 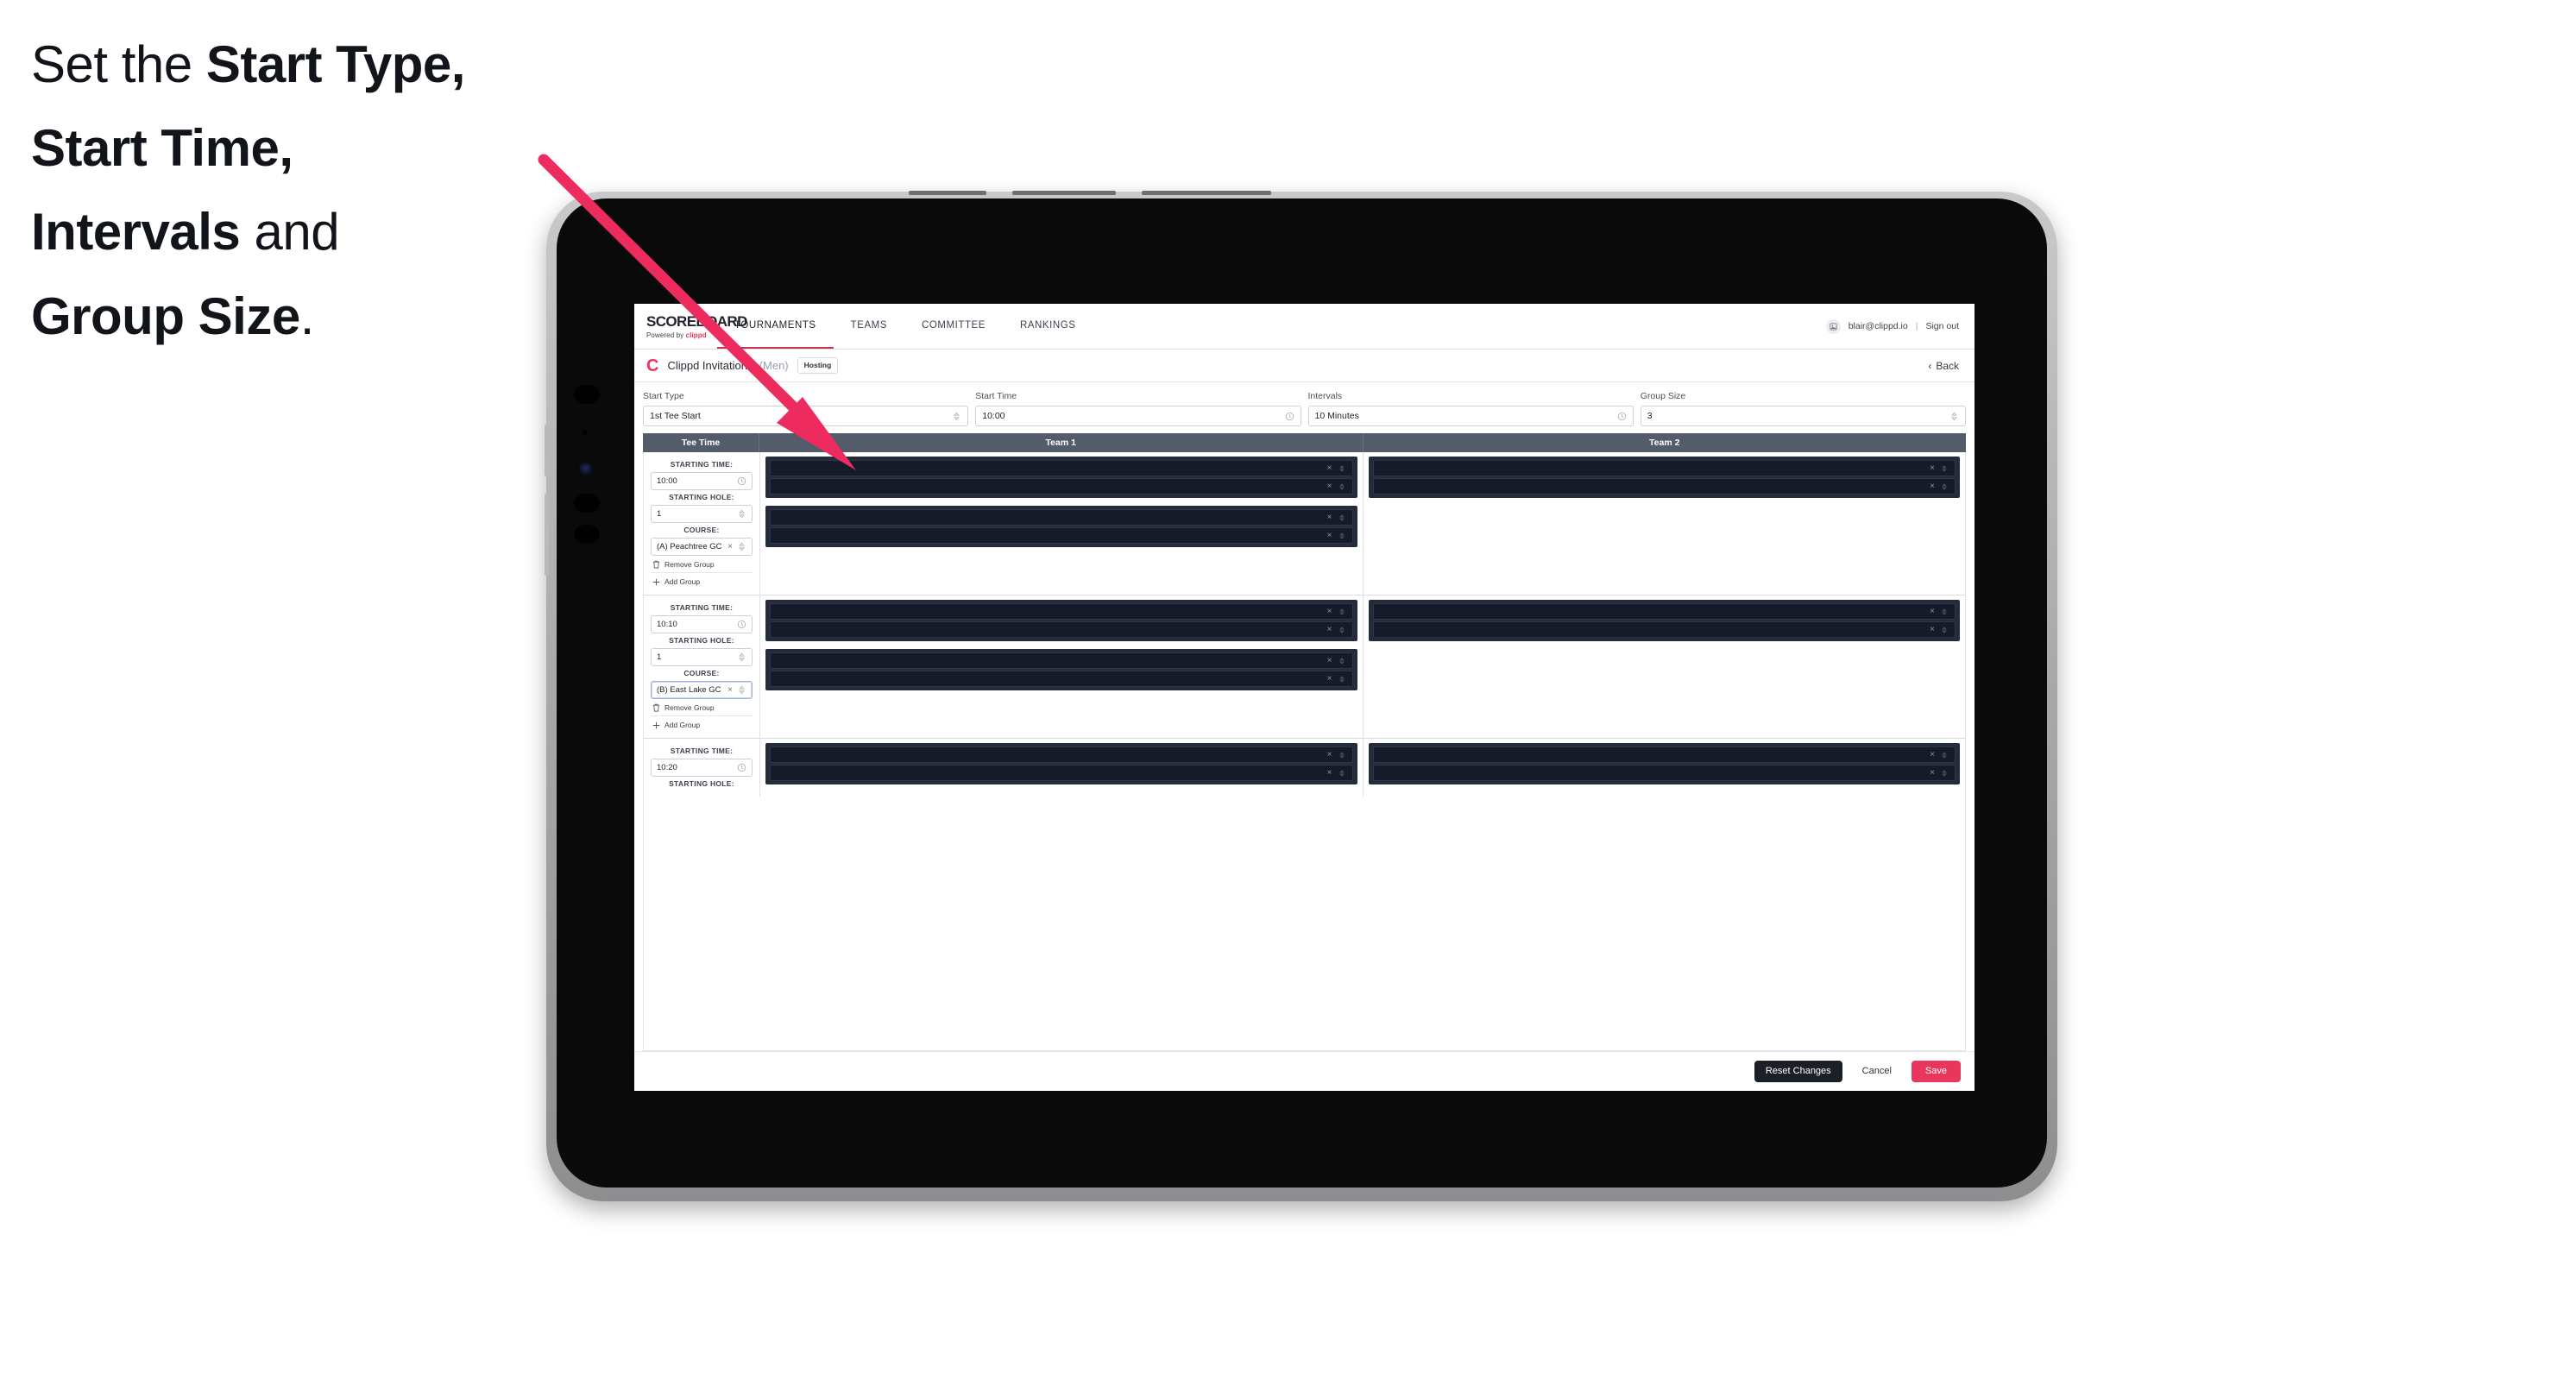 What do you see at coordinates (702, 690) in the screenshot?
I see `course-select: (B) East Lake GC ×` at bounding box center [702, 690].